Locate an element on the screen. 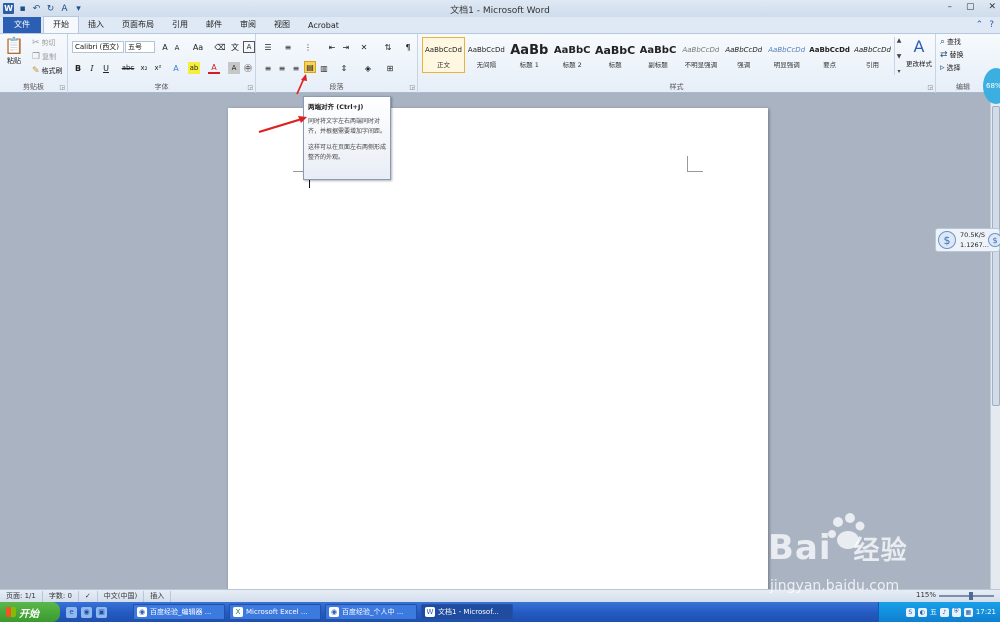 The height and width of the screenshot is (622, 1000). decrease-indent-icon: ⇤ is located at coordinates (332, 47).